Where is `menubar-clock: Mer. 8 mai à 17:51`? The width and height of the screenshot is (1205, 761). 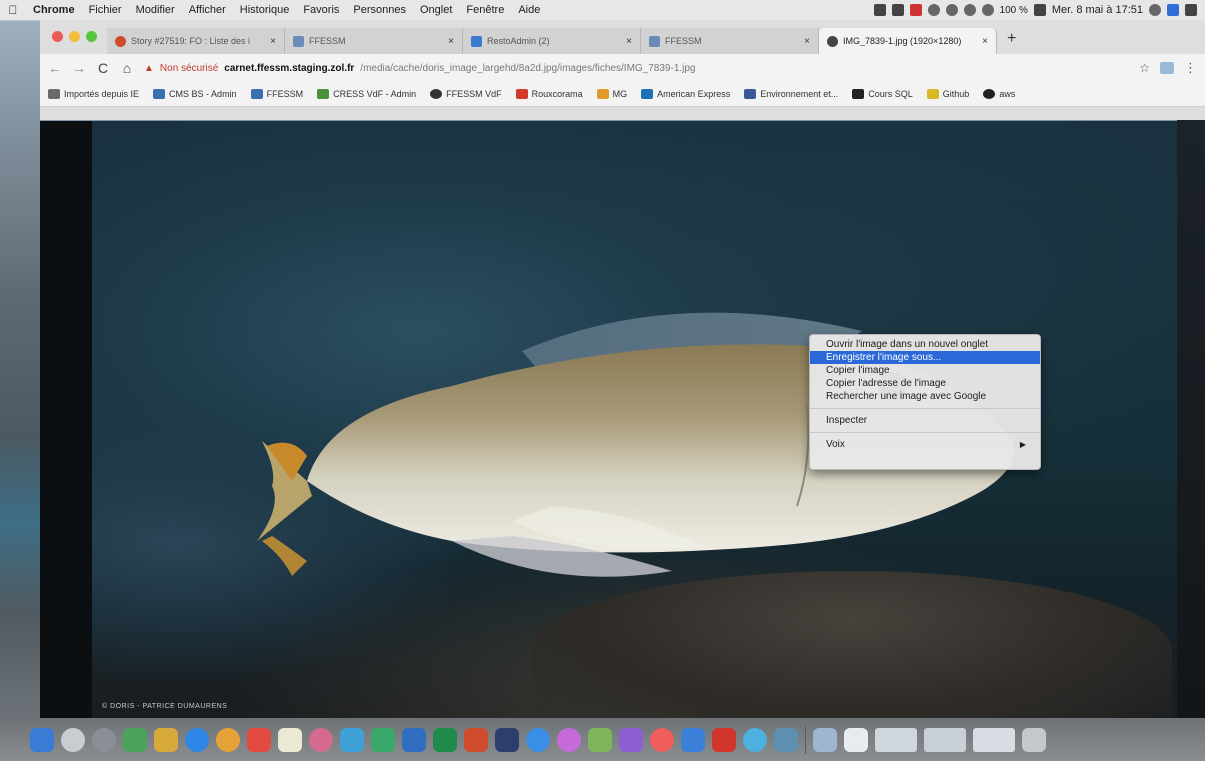 menubar-clock: Mer. 8 mai à 17:51 is located at coordinates (1097, 10).